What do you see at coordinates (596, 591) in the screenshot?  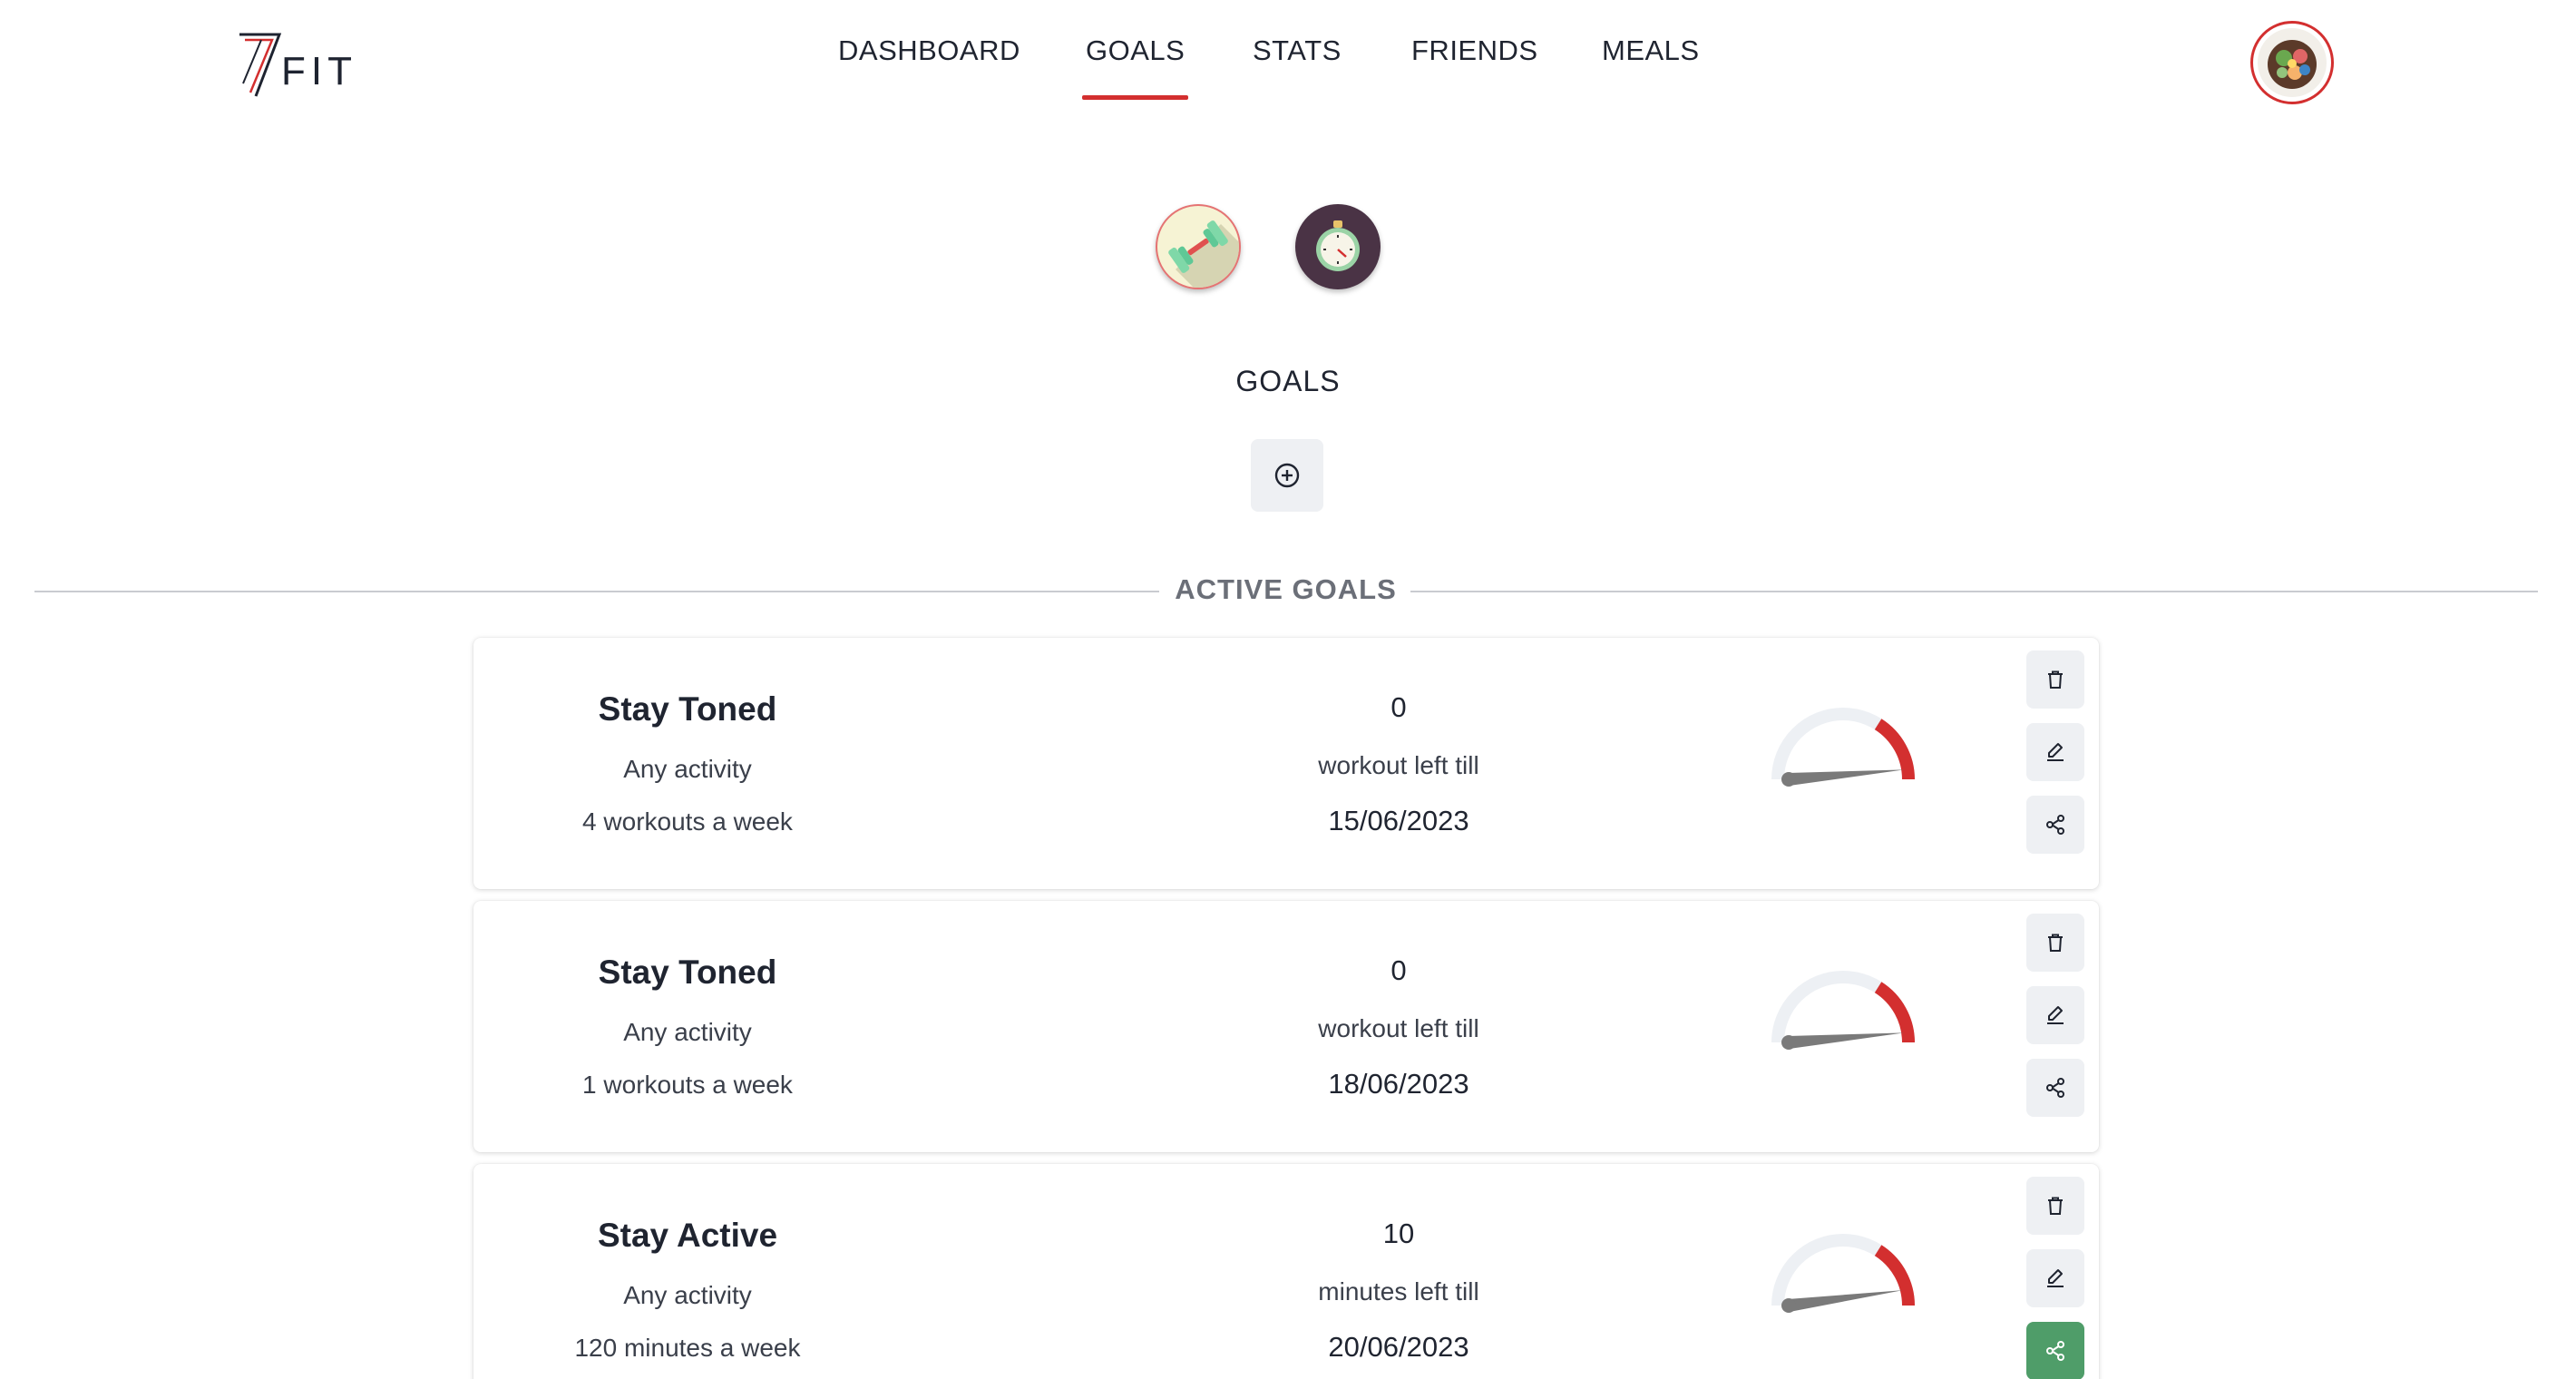 I see `divider-line-left` at bounding box center [596, 591].